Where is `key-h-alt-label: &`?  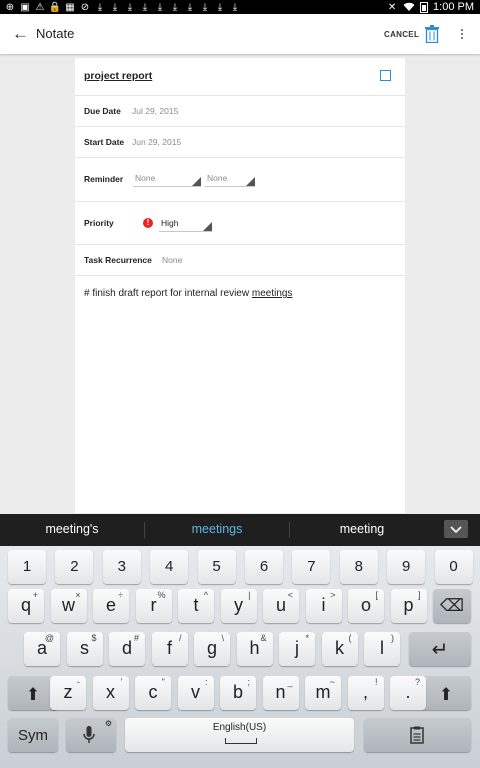
key-h-alt-label: & is located at coordinates (263, 638).